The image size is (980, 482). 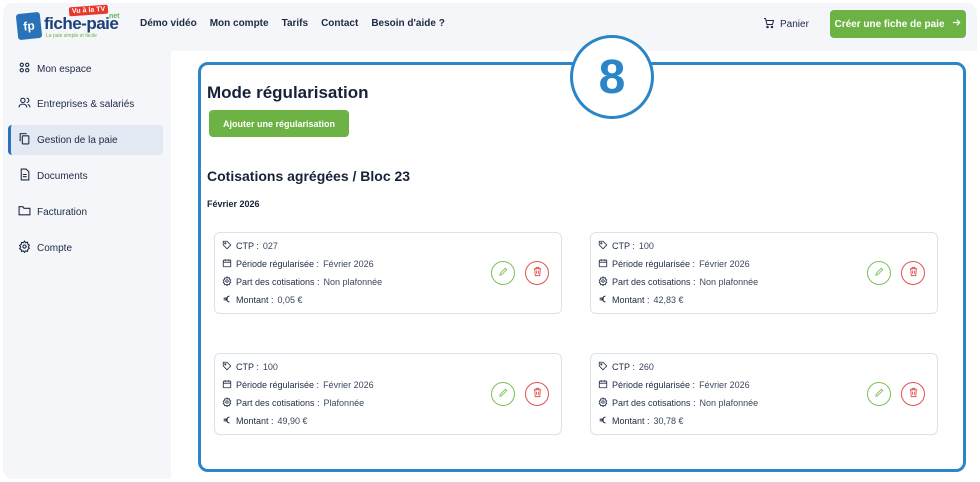 I want to click on ctp-row: CTP : 027, so click(x=250, y=246).